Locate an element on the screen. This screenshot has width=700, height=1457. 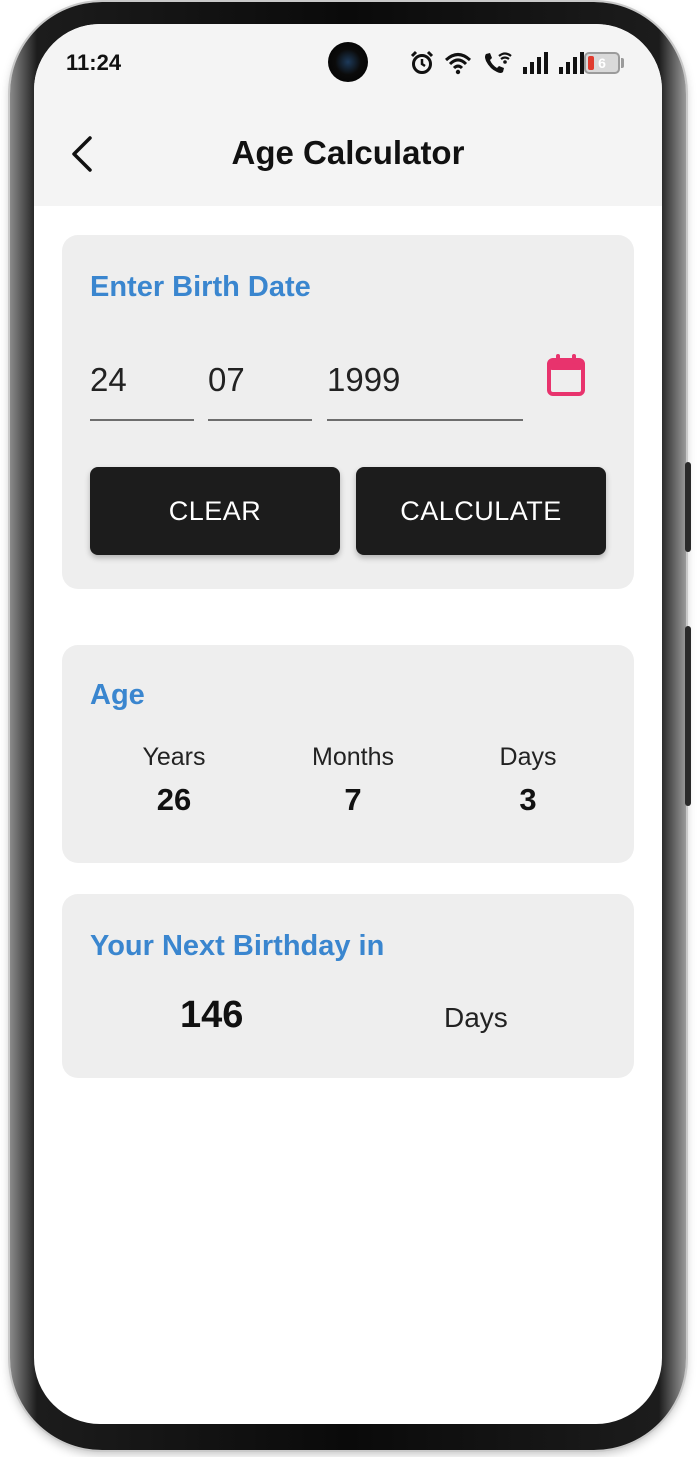
day-field: 24 is located at coordinates (142, 387).